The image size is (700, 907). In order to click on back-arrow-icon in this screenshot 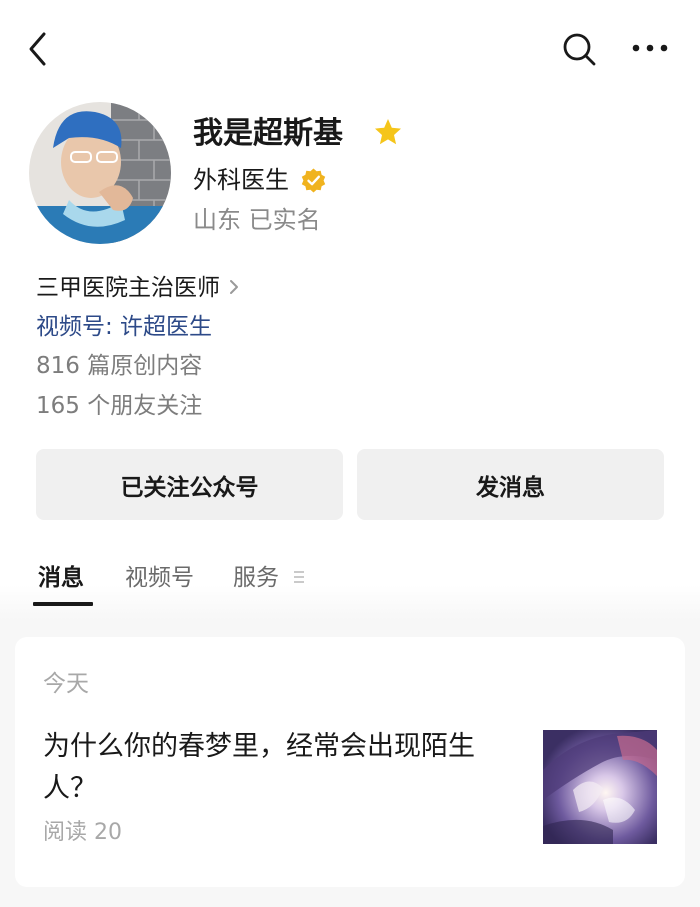, I will do `click(37, 49)`.